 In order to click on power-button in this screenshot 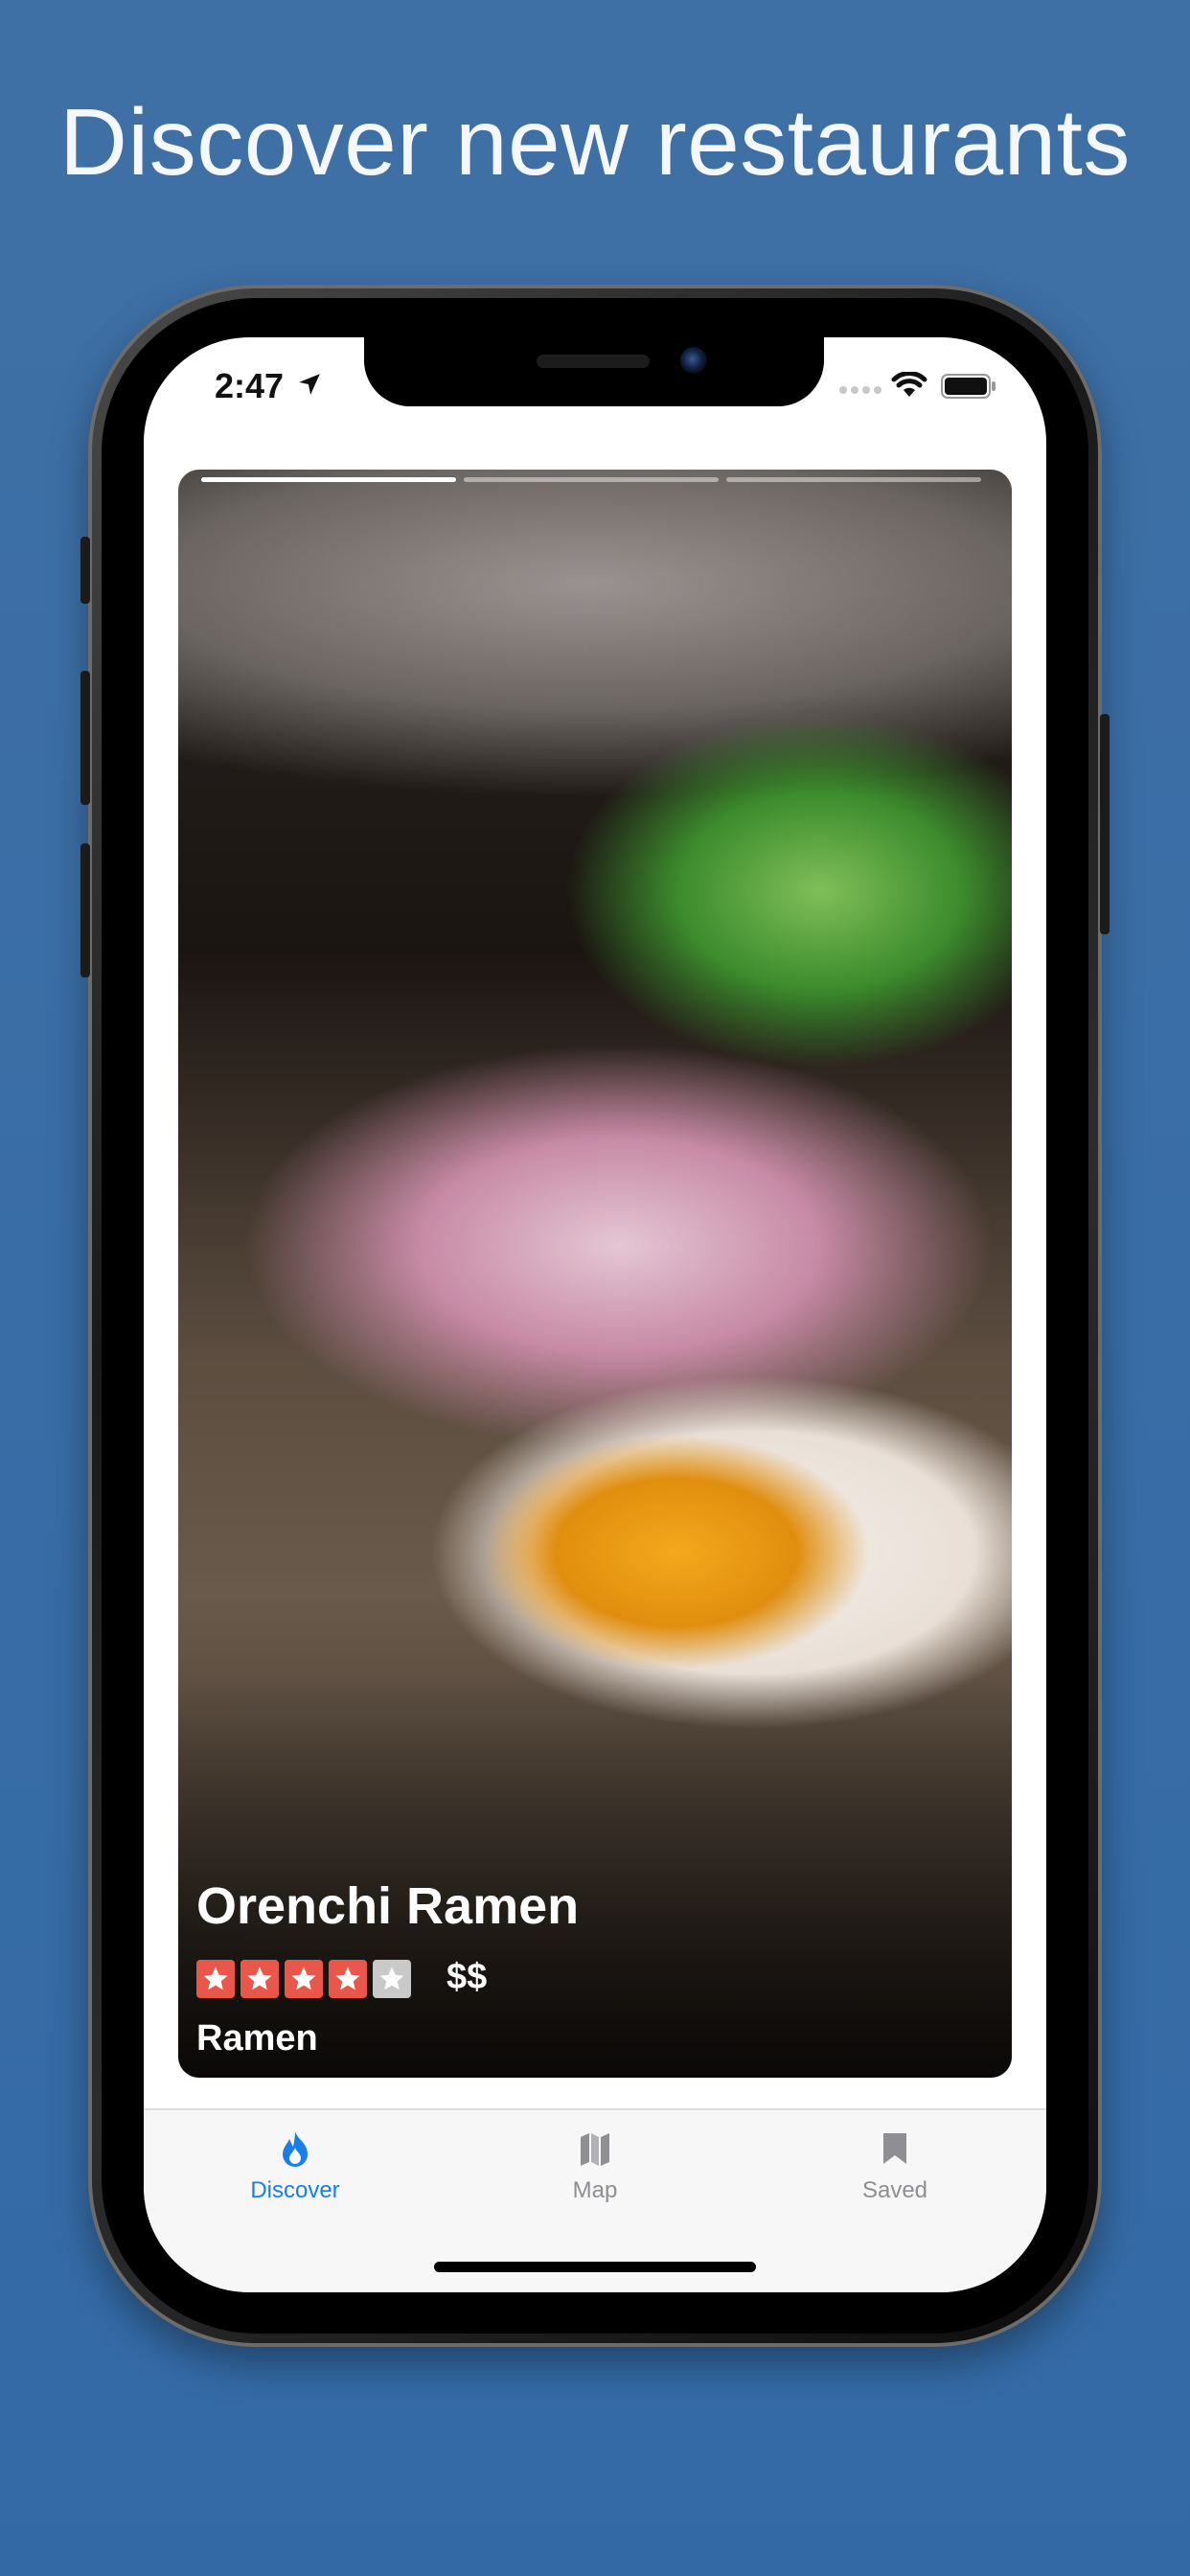, I will do `click(1105, 824)`.